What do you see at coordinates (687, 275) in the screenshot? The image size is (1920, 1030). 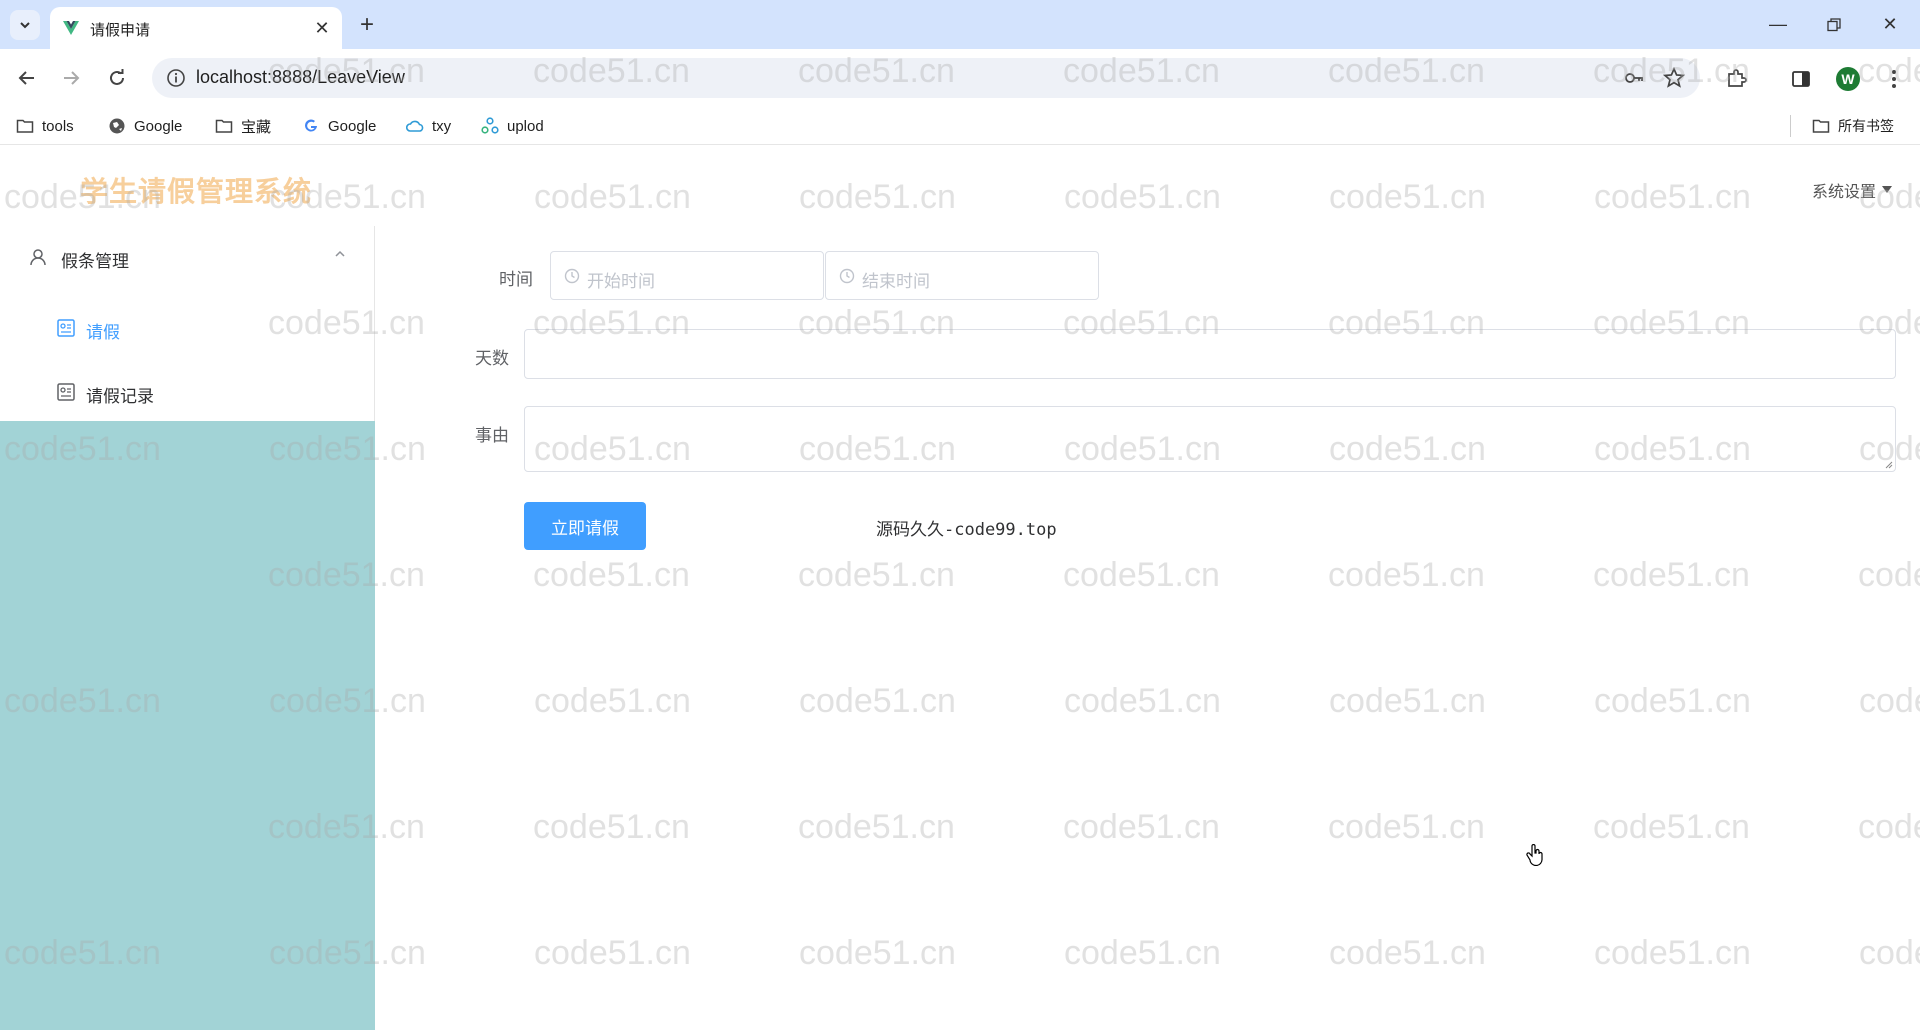 I see `start-time-picker: 开始时间` at bounding box center [687, 275].